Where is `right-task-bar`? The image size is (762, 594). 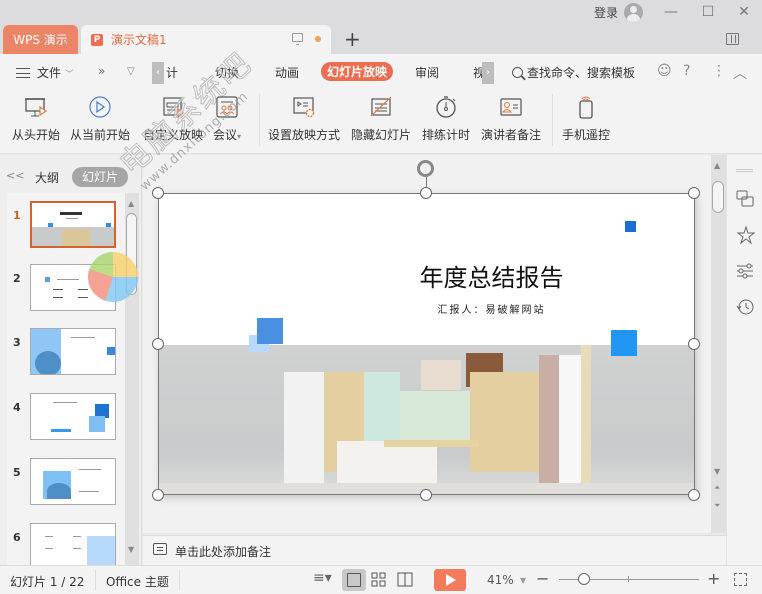 right-task-bar is located at coordinates (744, 360).